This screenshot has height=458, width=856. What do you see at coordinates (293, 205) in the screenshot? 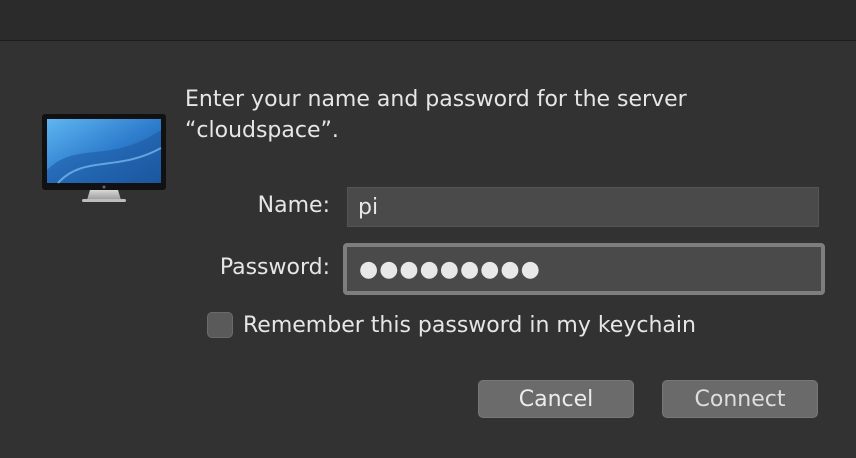
I see `name-label: Name:` at bounding box center [293, 205].